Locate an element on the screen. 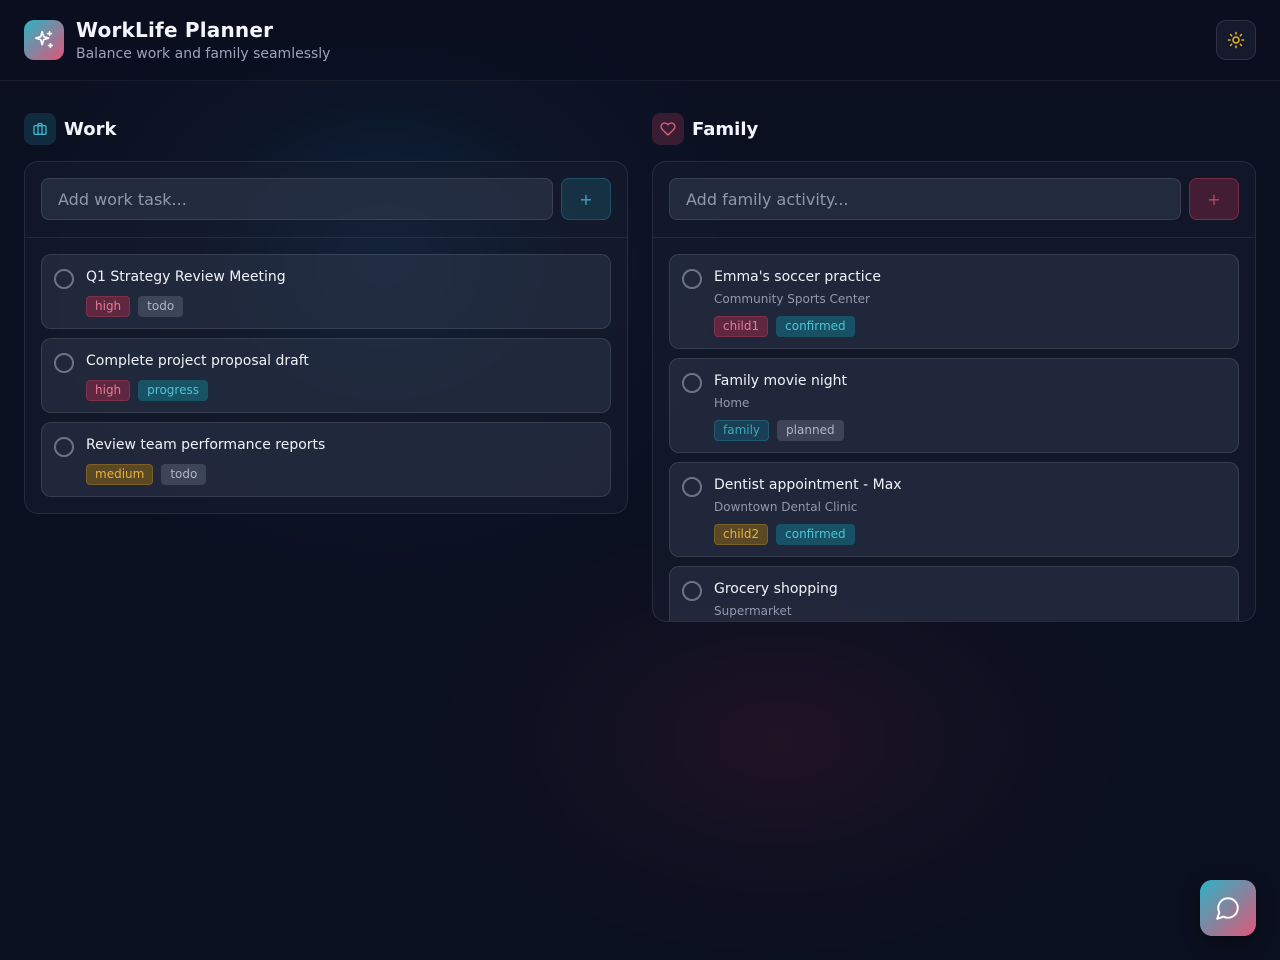 The height and width of the screenshot is (960, 1280). work-input-row: + is located at coordinates (326, 199).